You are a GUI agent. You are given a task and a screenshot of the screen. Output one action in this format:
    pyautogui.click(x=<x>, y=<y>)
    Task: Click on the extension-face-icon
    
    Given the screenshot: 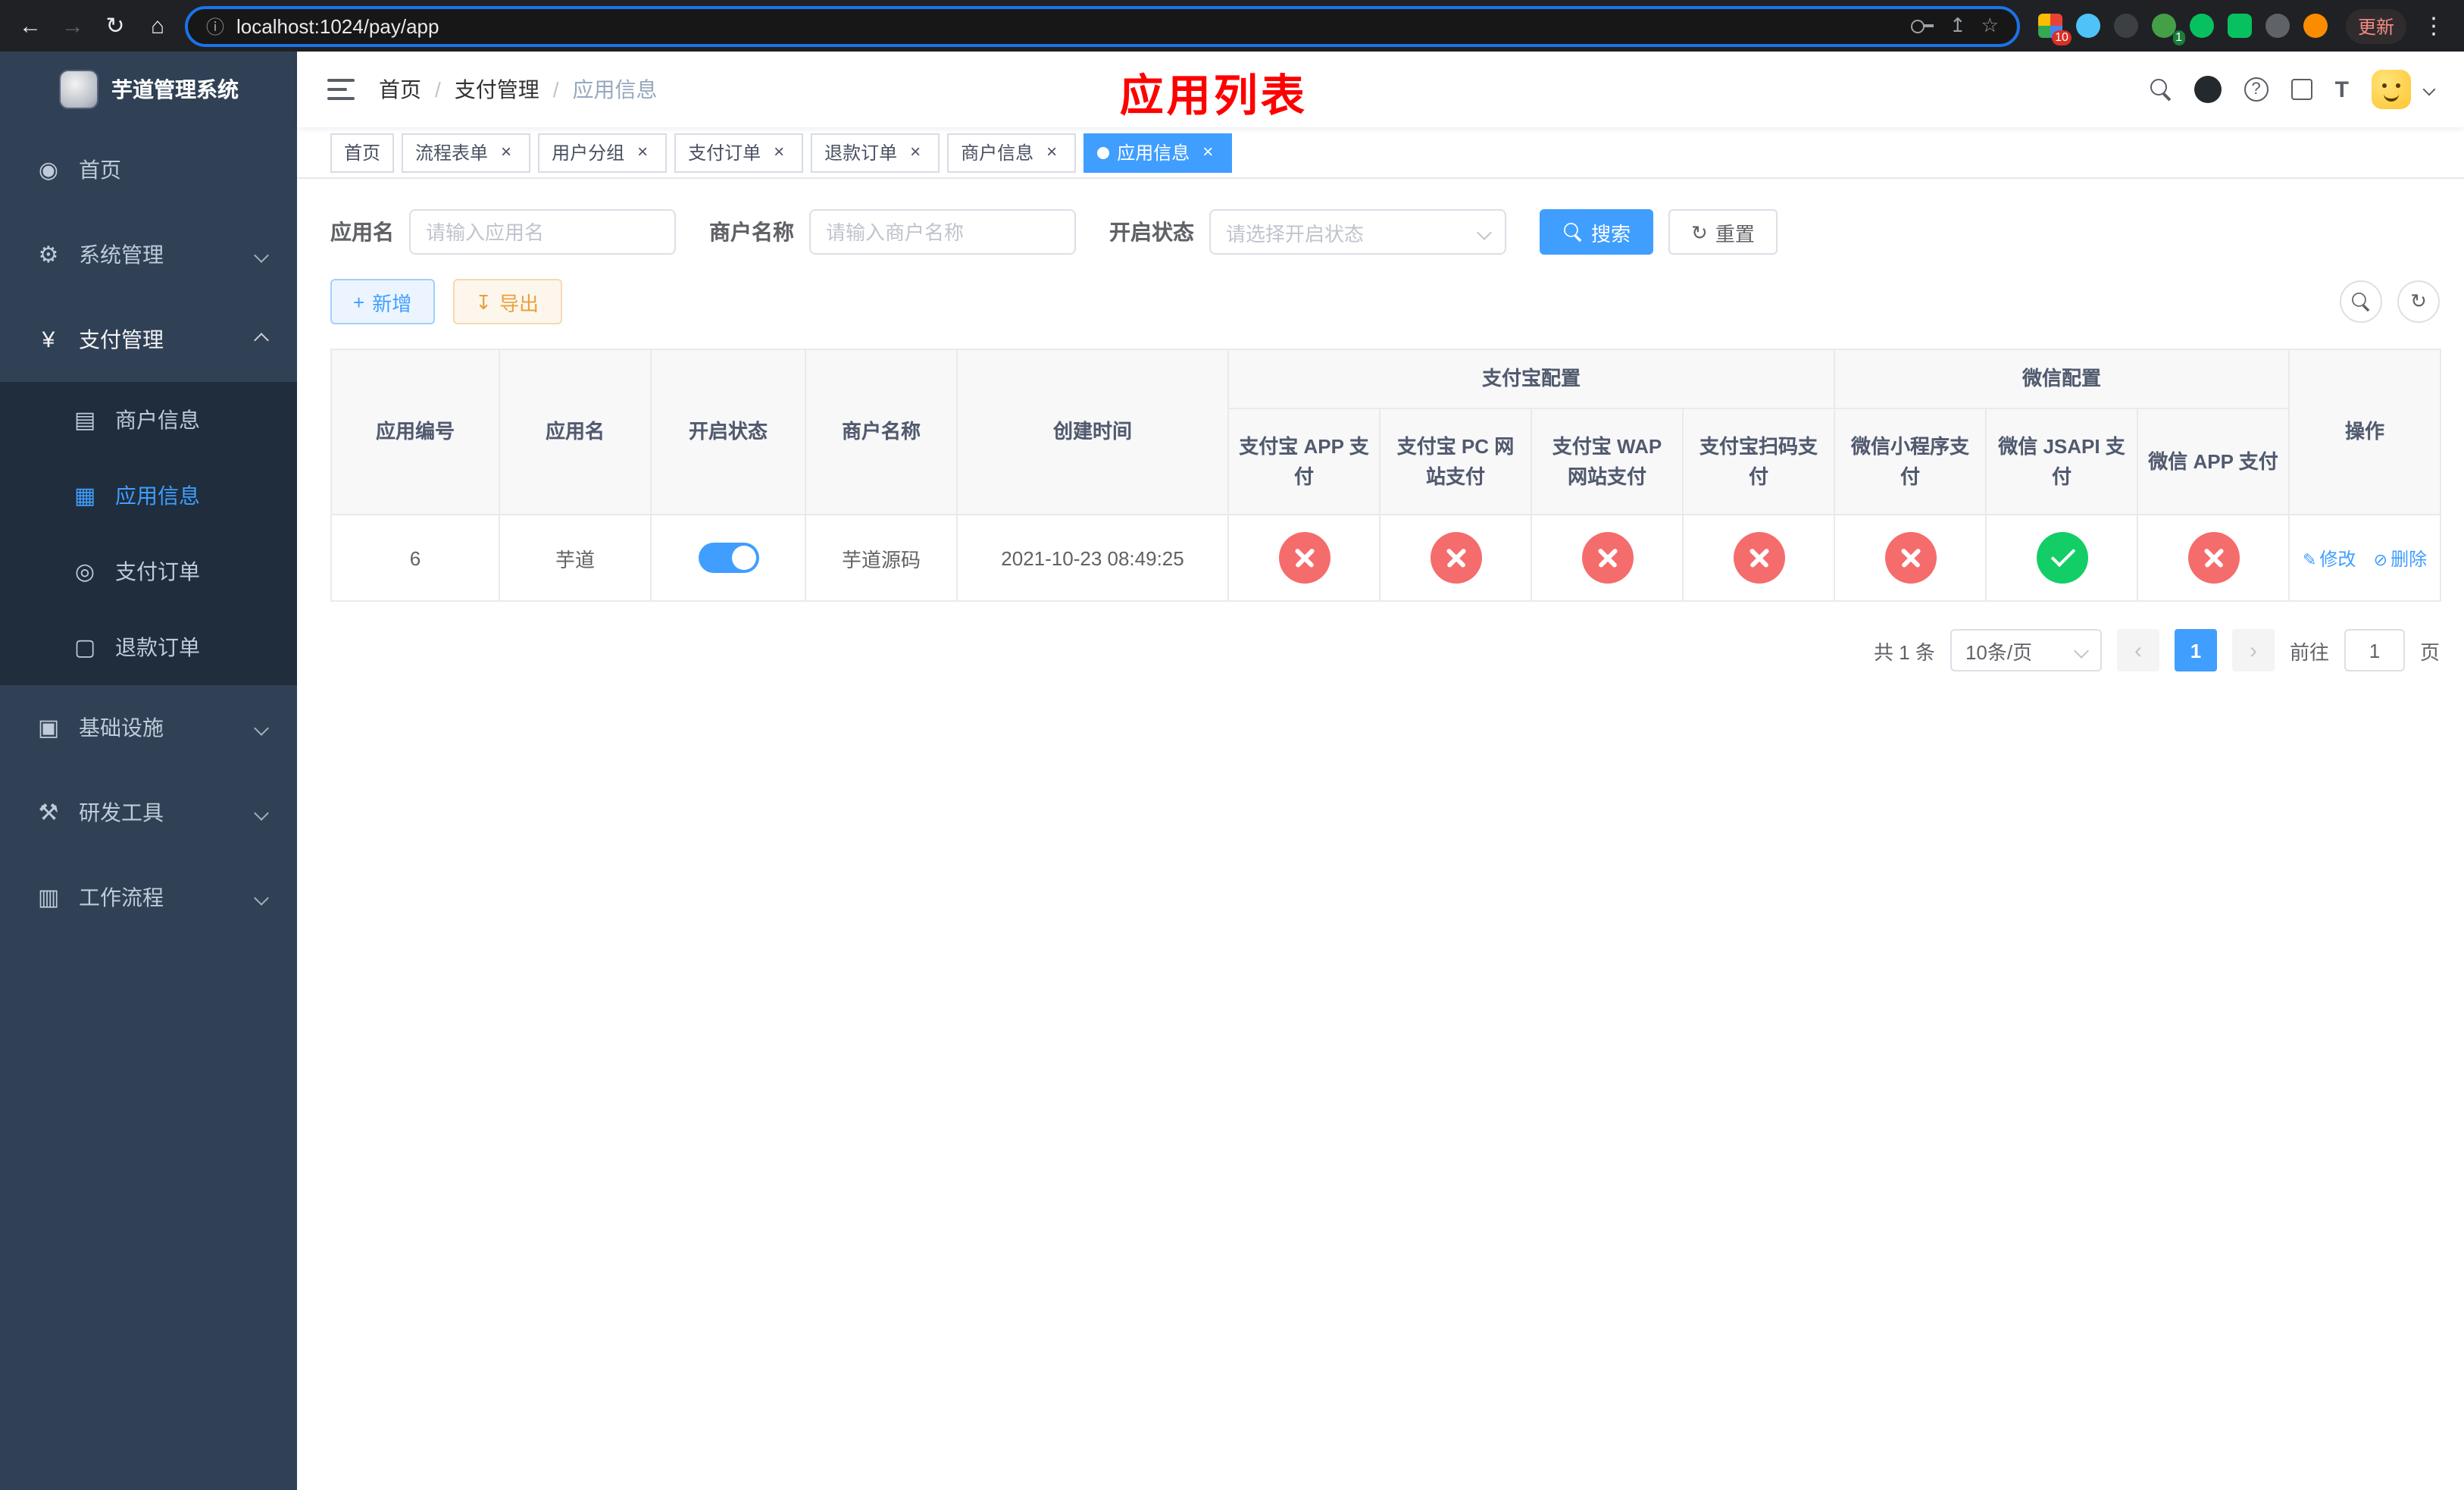 What is the action you would take?
    pyautogui.click(x=2315, y=26)
    